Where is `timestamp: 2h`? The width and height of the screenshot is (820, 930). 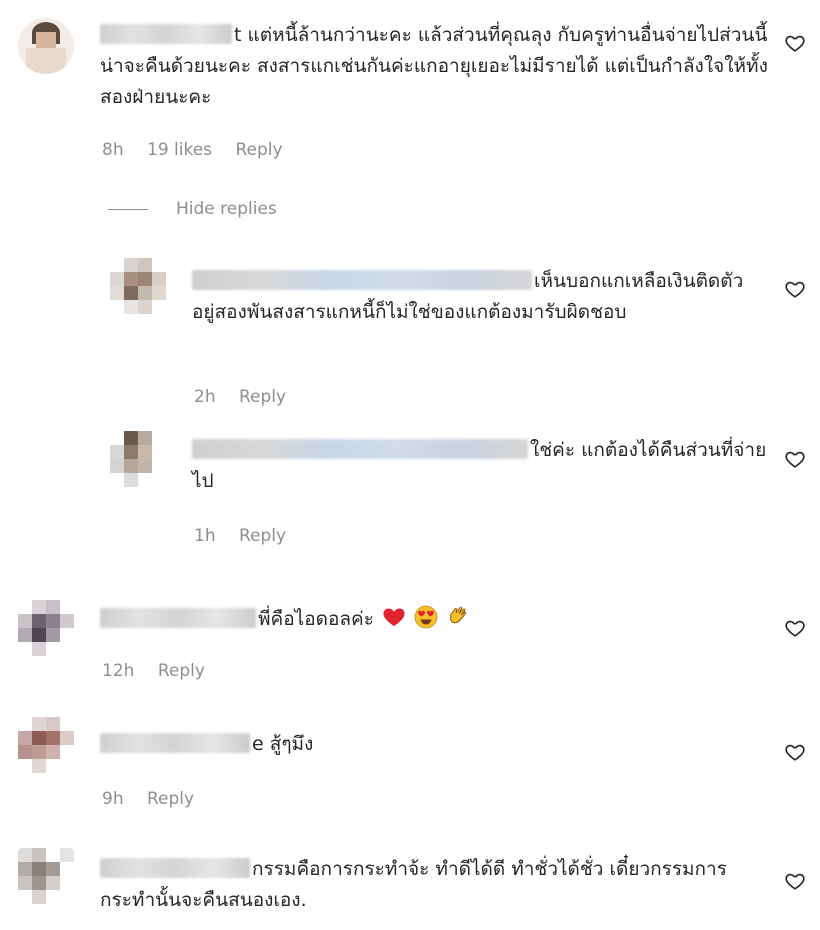
timestamp: 2h is located at coordinates (205, 397).